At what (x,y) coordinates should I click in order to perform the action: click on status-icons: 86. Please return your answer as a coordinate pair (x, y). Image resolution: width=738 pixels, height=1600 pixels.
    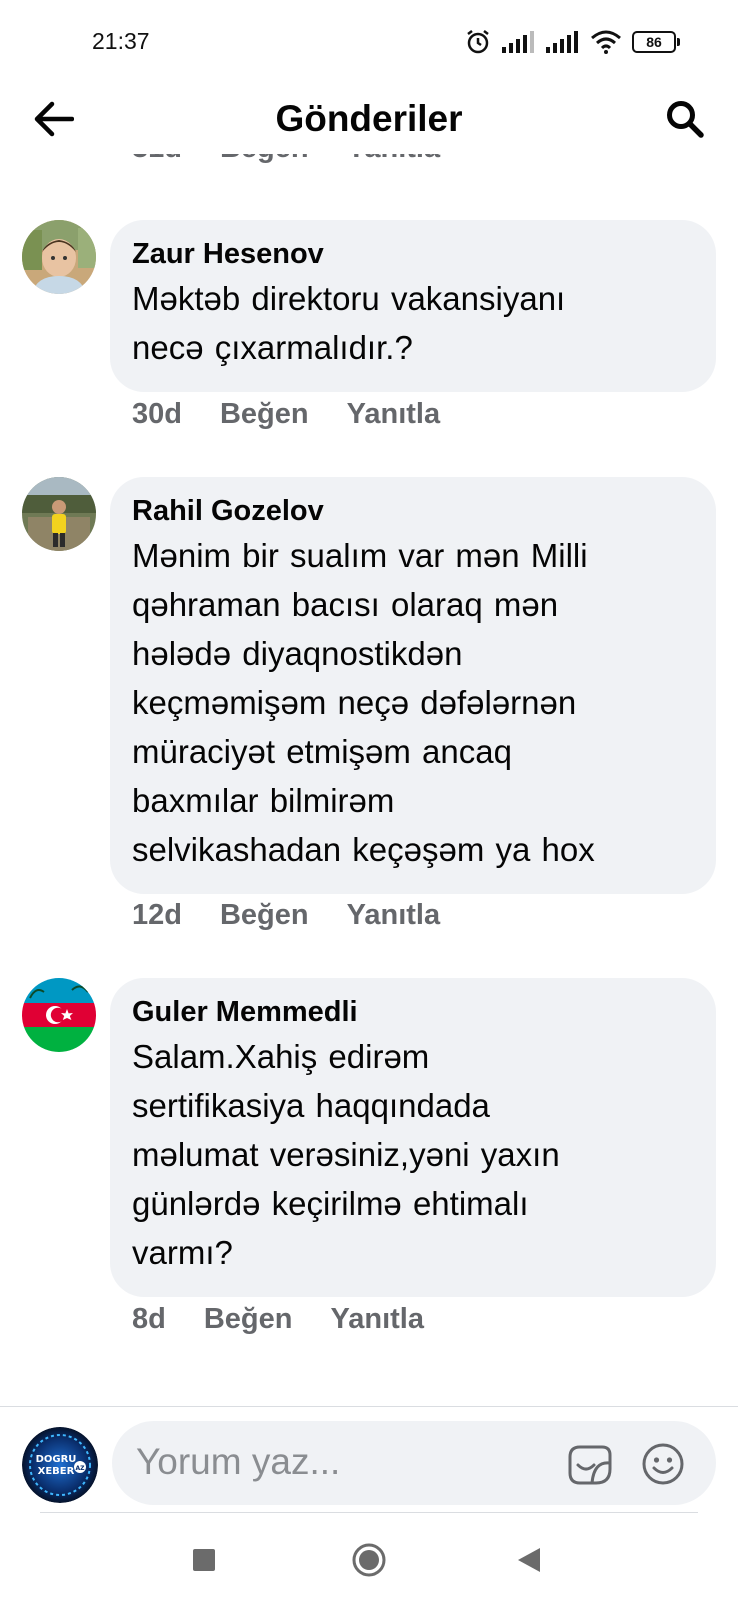
    Looking at the image, I should click on (572, 42).